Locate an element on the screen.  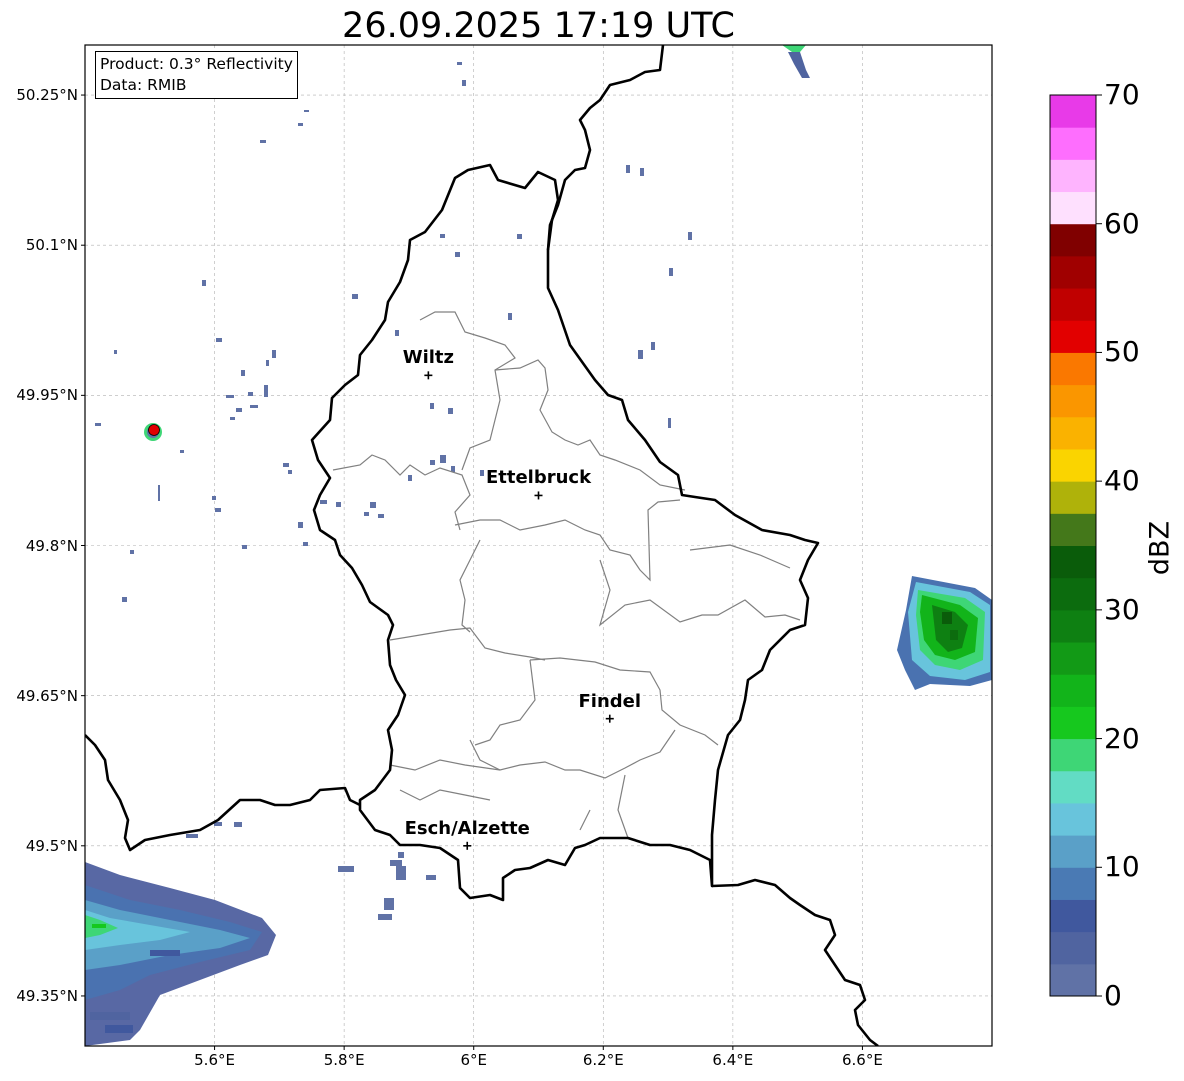
lon-label: 5.6°E is located at coordinates (214, 1060).